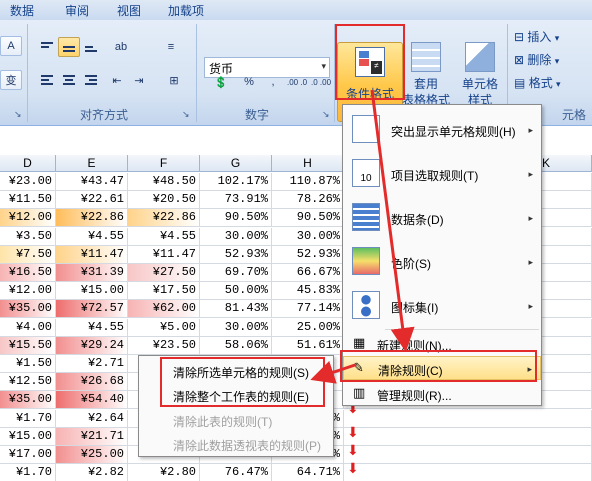 The width and height of the screenshot is (592, 481). Describe the element at coordinates (47, 80) in the screenshot. I see `align-left-button` at that location.